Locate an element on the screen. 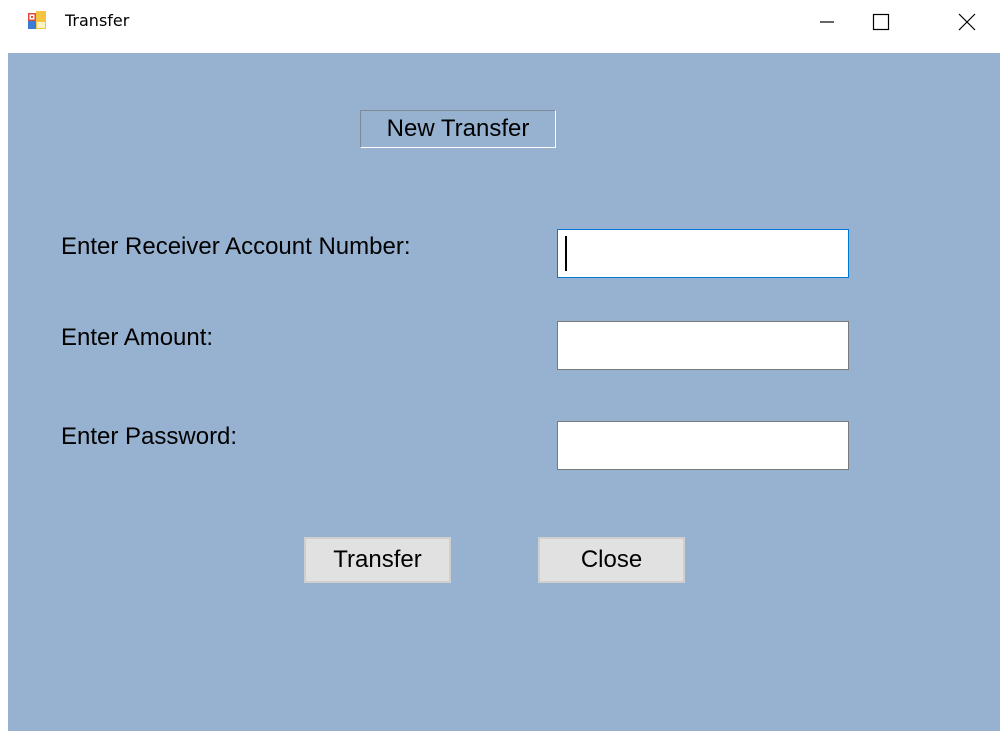 This screenshot has height=731, width=1000. winforms-app-icon is located at coordinates (37, 20).